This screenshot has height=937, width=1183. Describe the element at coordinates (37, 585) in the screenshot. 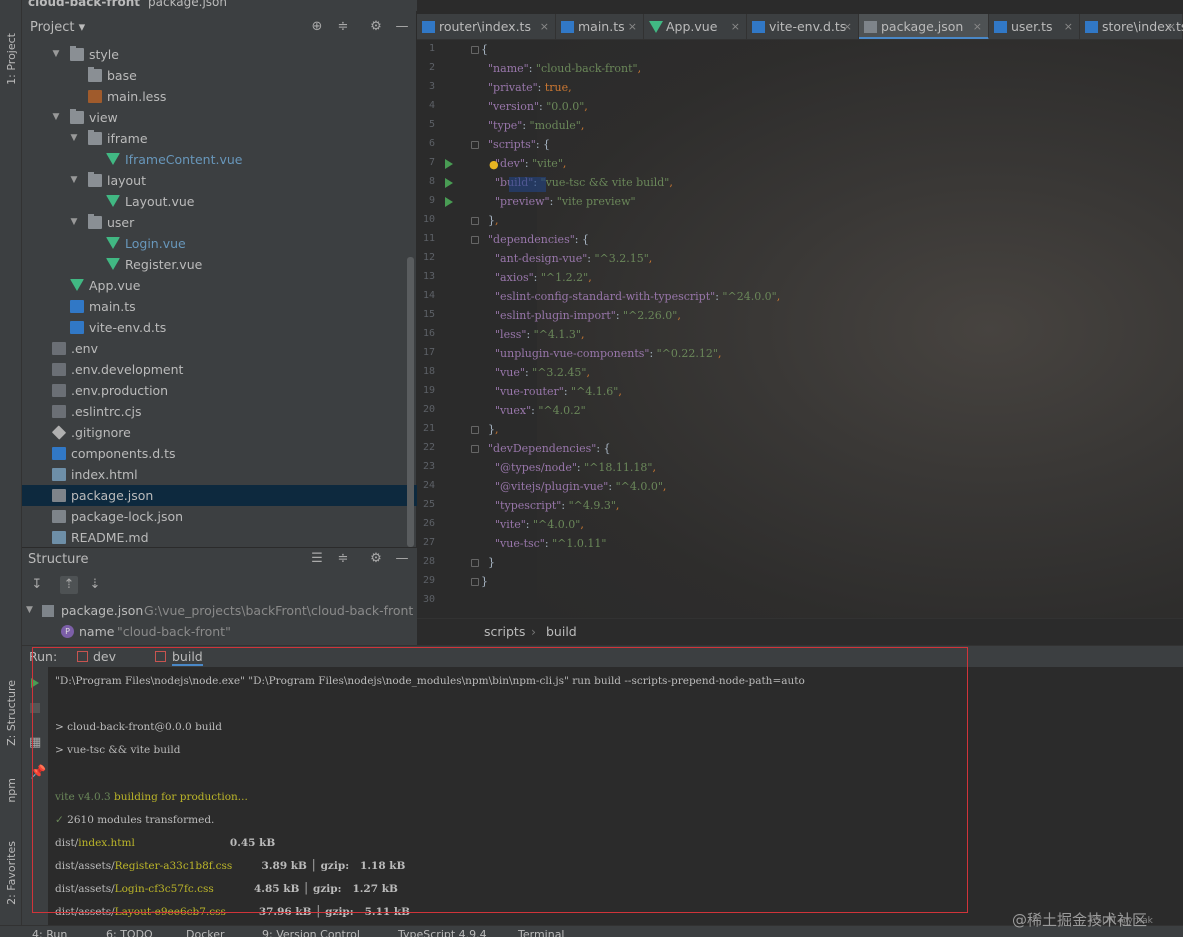

I see `sort-alpha-icon: ↧` at that location.